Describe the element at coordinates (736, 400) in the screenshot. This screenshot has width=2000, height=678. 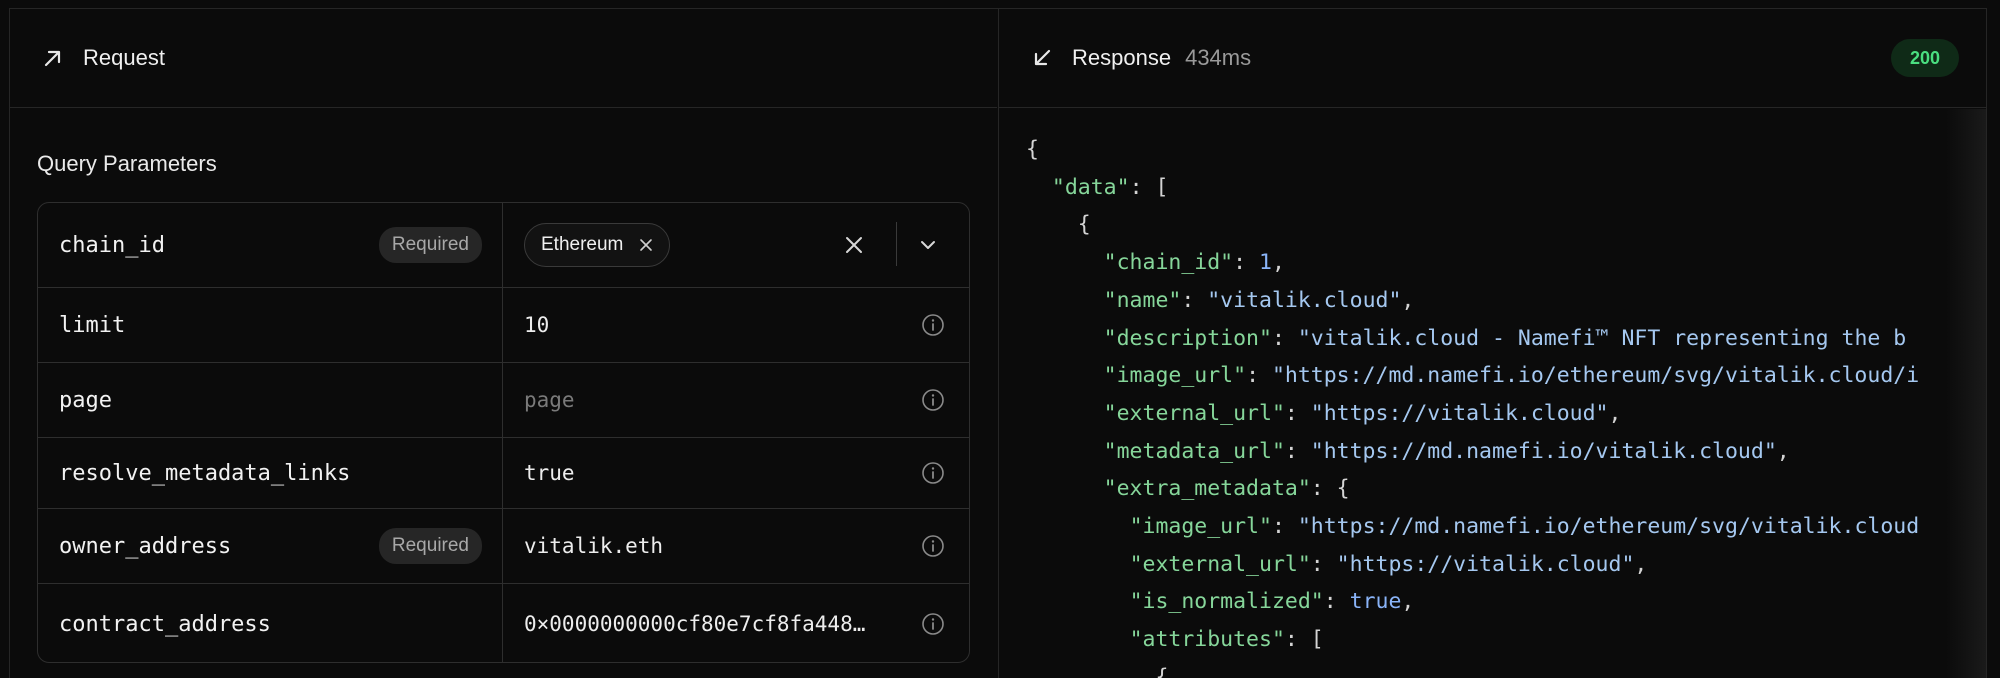
I see `page-input: page` at that location.